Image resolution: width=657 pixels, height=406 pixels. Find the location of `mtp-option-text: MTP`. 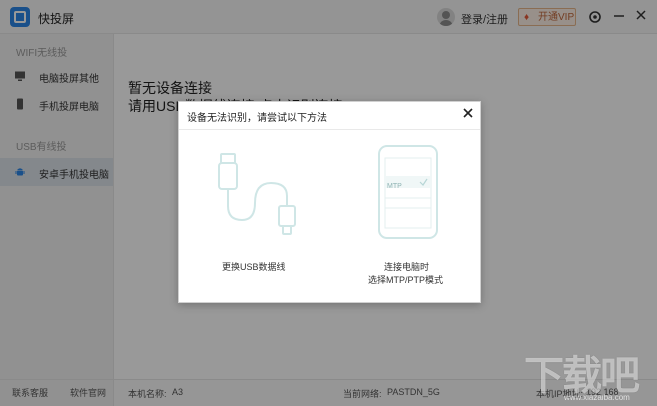

mtp-option-text: MTP is located at coordinates (394, 186).